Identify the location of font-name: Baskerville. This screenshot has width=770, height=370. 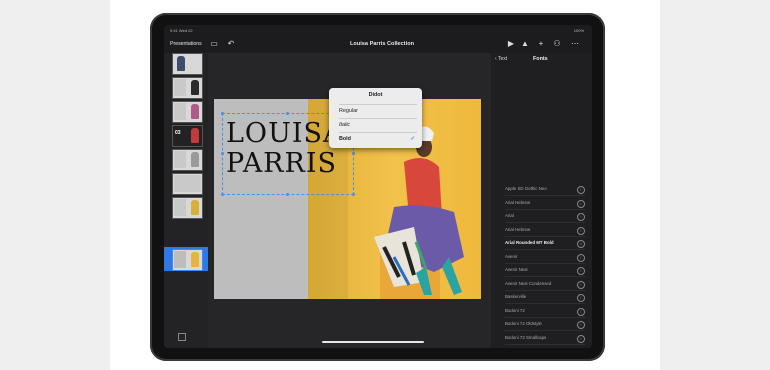
(516, 296).